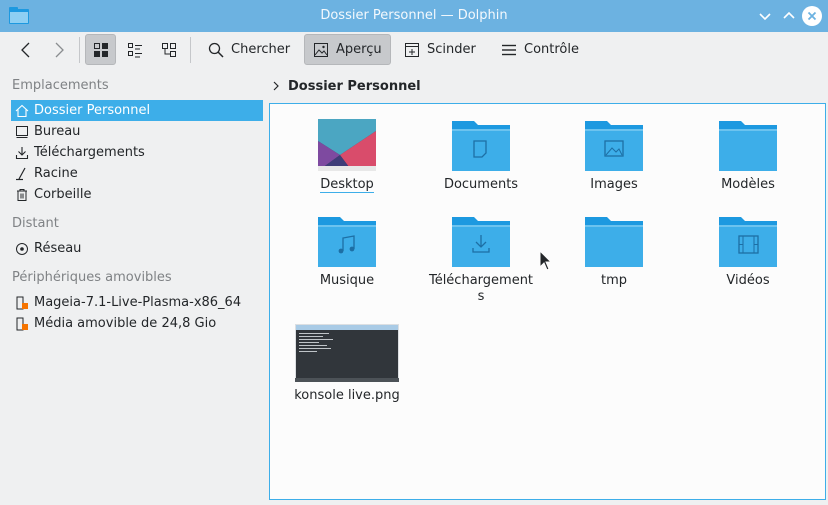 The image size is (828, 505). I want to click on download-icon, so click(22, 153).